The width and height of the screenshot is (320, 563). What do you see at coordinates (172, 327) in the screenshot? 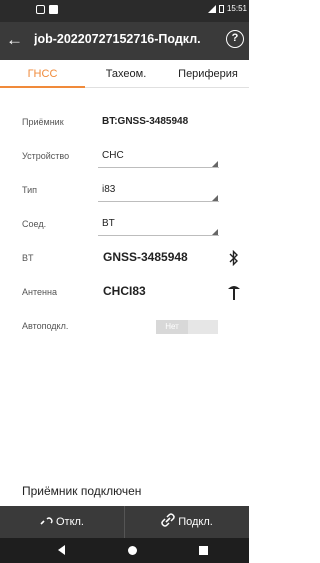
I see `toggle-knob: Нет` at bounding box center [172, 327].